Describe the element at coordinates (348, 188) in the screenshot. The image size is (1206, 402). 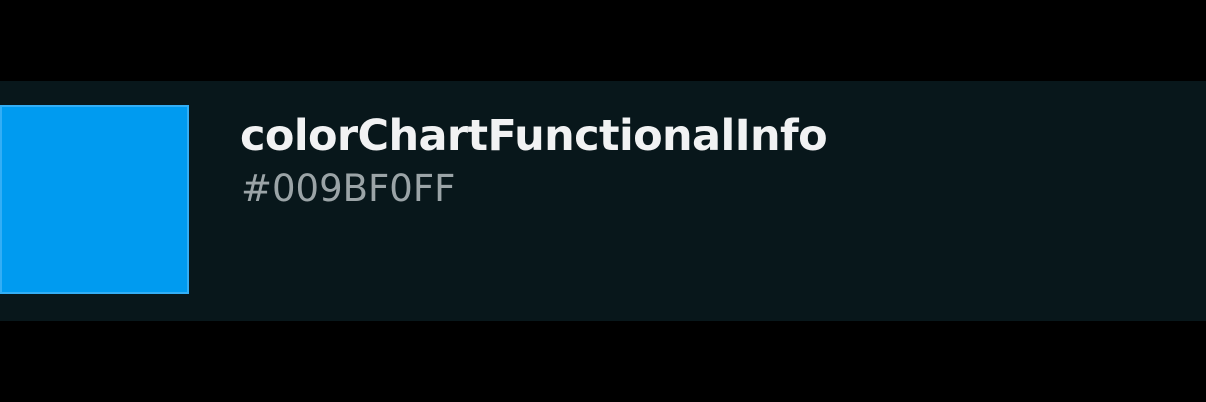
I see `token-hex-value: #009BF0FF` at that location.